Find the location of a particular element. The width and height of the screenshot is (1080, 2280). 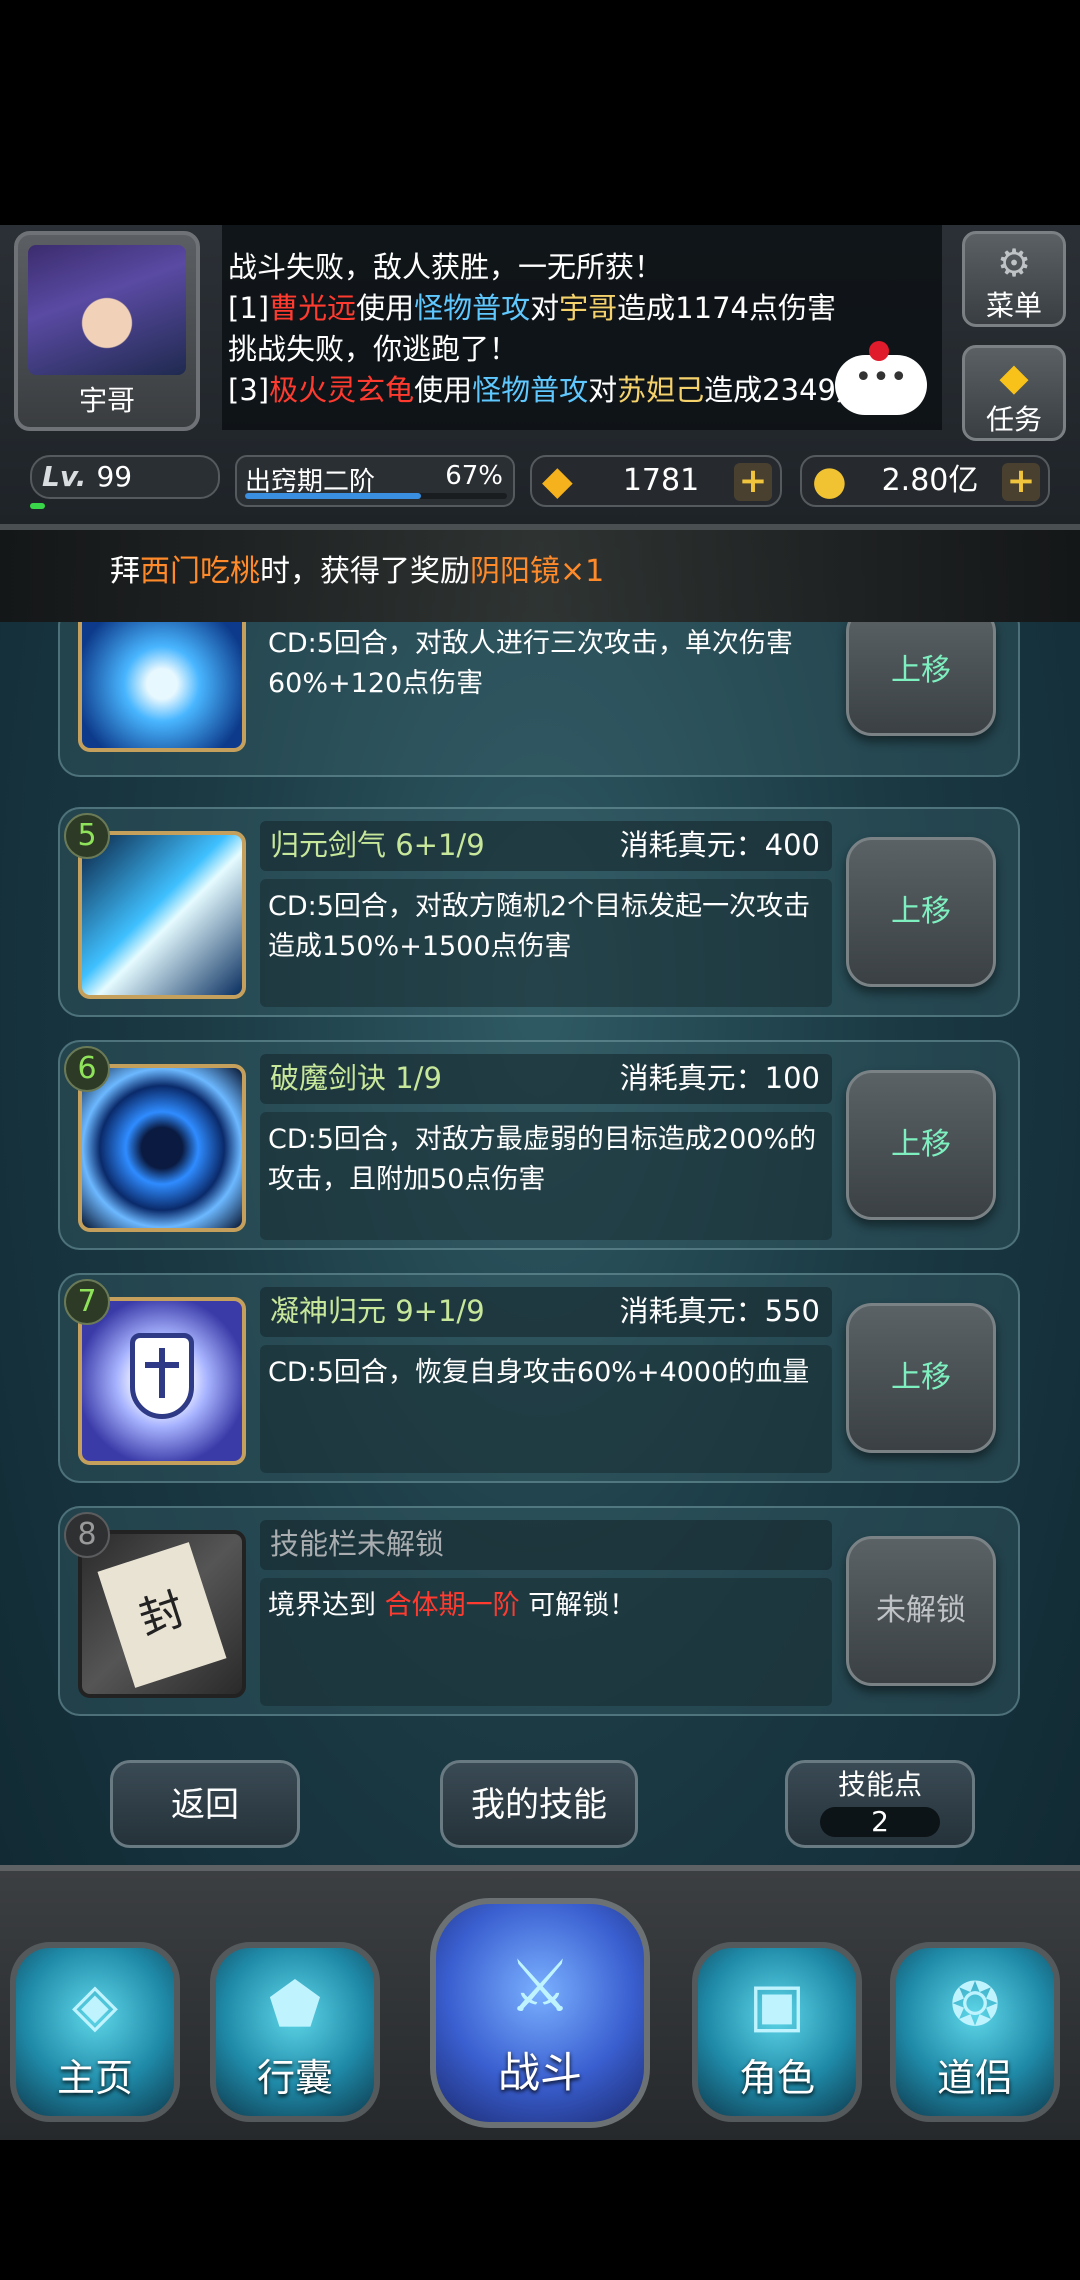

add-gems-button: + is located at coordinates (753, 482).